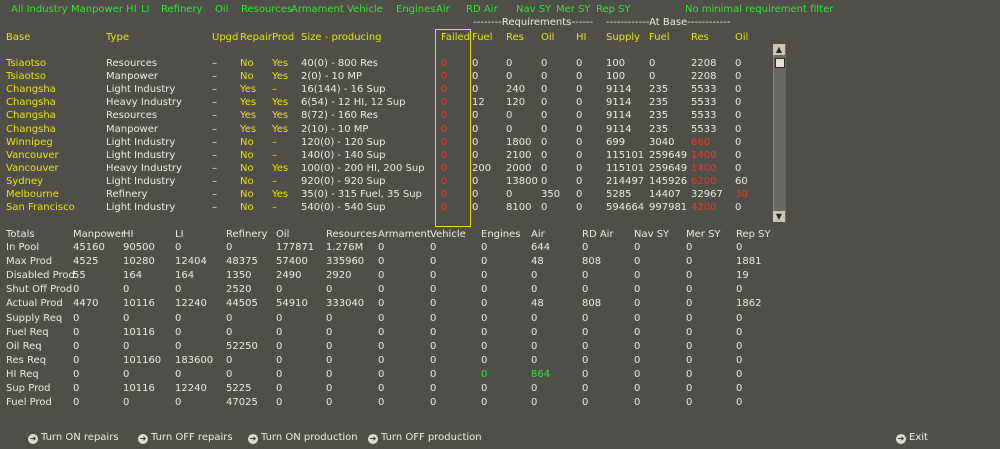 This screenshot has height=449, width=1000. What do you see at coordinates (39, 290) in the screenshot?
I see `totals-row-label: Shut Off Prod` at bounding box center [39, 290].